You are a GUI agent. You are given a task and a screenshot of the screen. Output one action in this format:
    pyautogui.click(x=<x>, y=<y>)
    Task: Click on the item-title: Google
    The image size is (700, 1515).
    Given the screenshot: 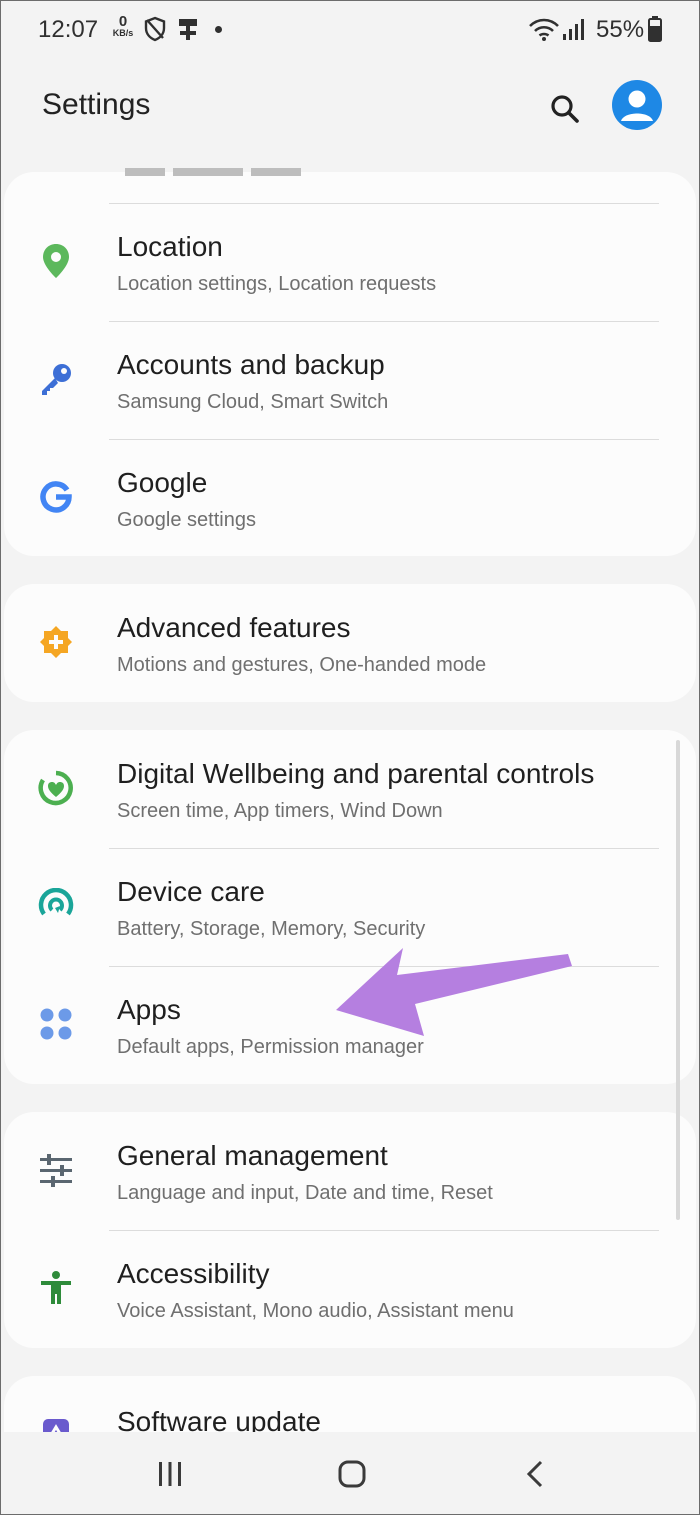 What is the action you would take?
    pyautogui.click(x=162, y=482)
    